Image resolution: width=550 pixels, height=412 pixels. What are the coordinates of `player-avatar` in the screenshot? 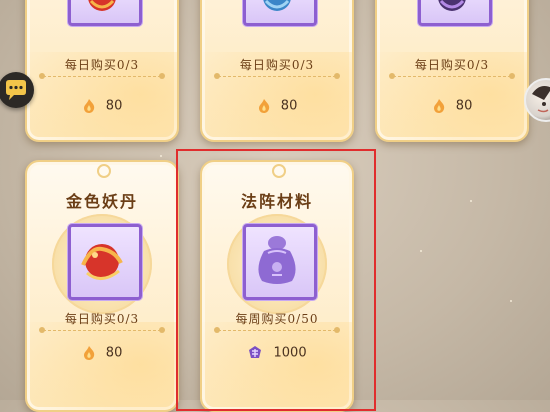 It's located at (537, 100).